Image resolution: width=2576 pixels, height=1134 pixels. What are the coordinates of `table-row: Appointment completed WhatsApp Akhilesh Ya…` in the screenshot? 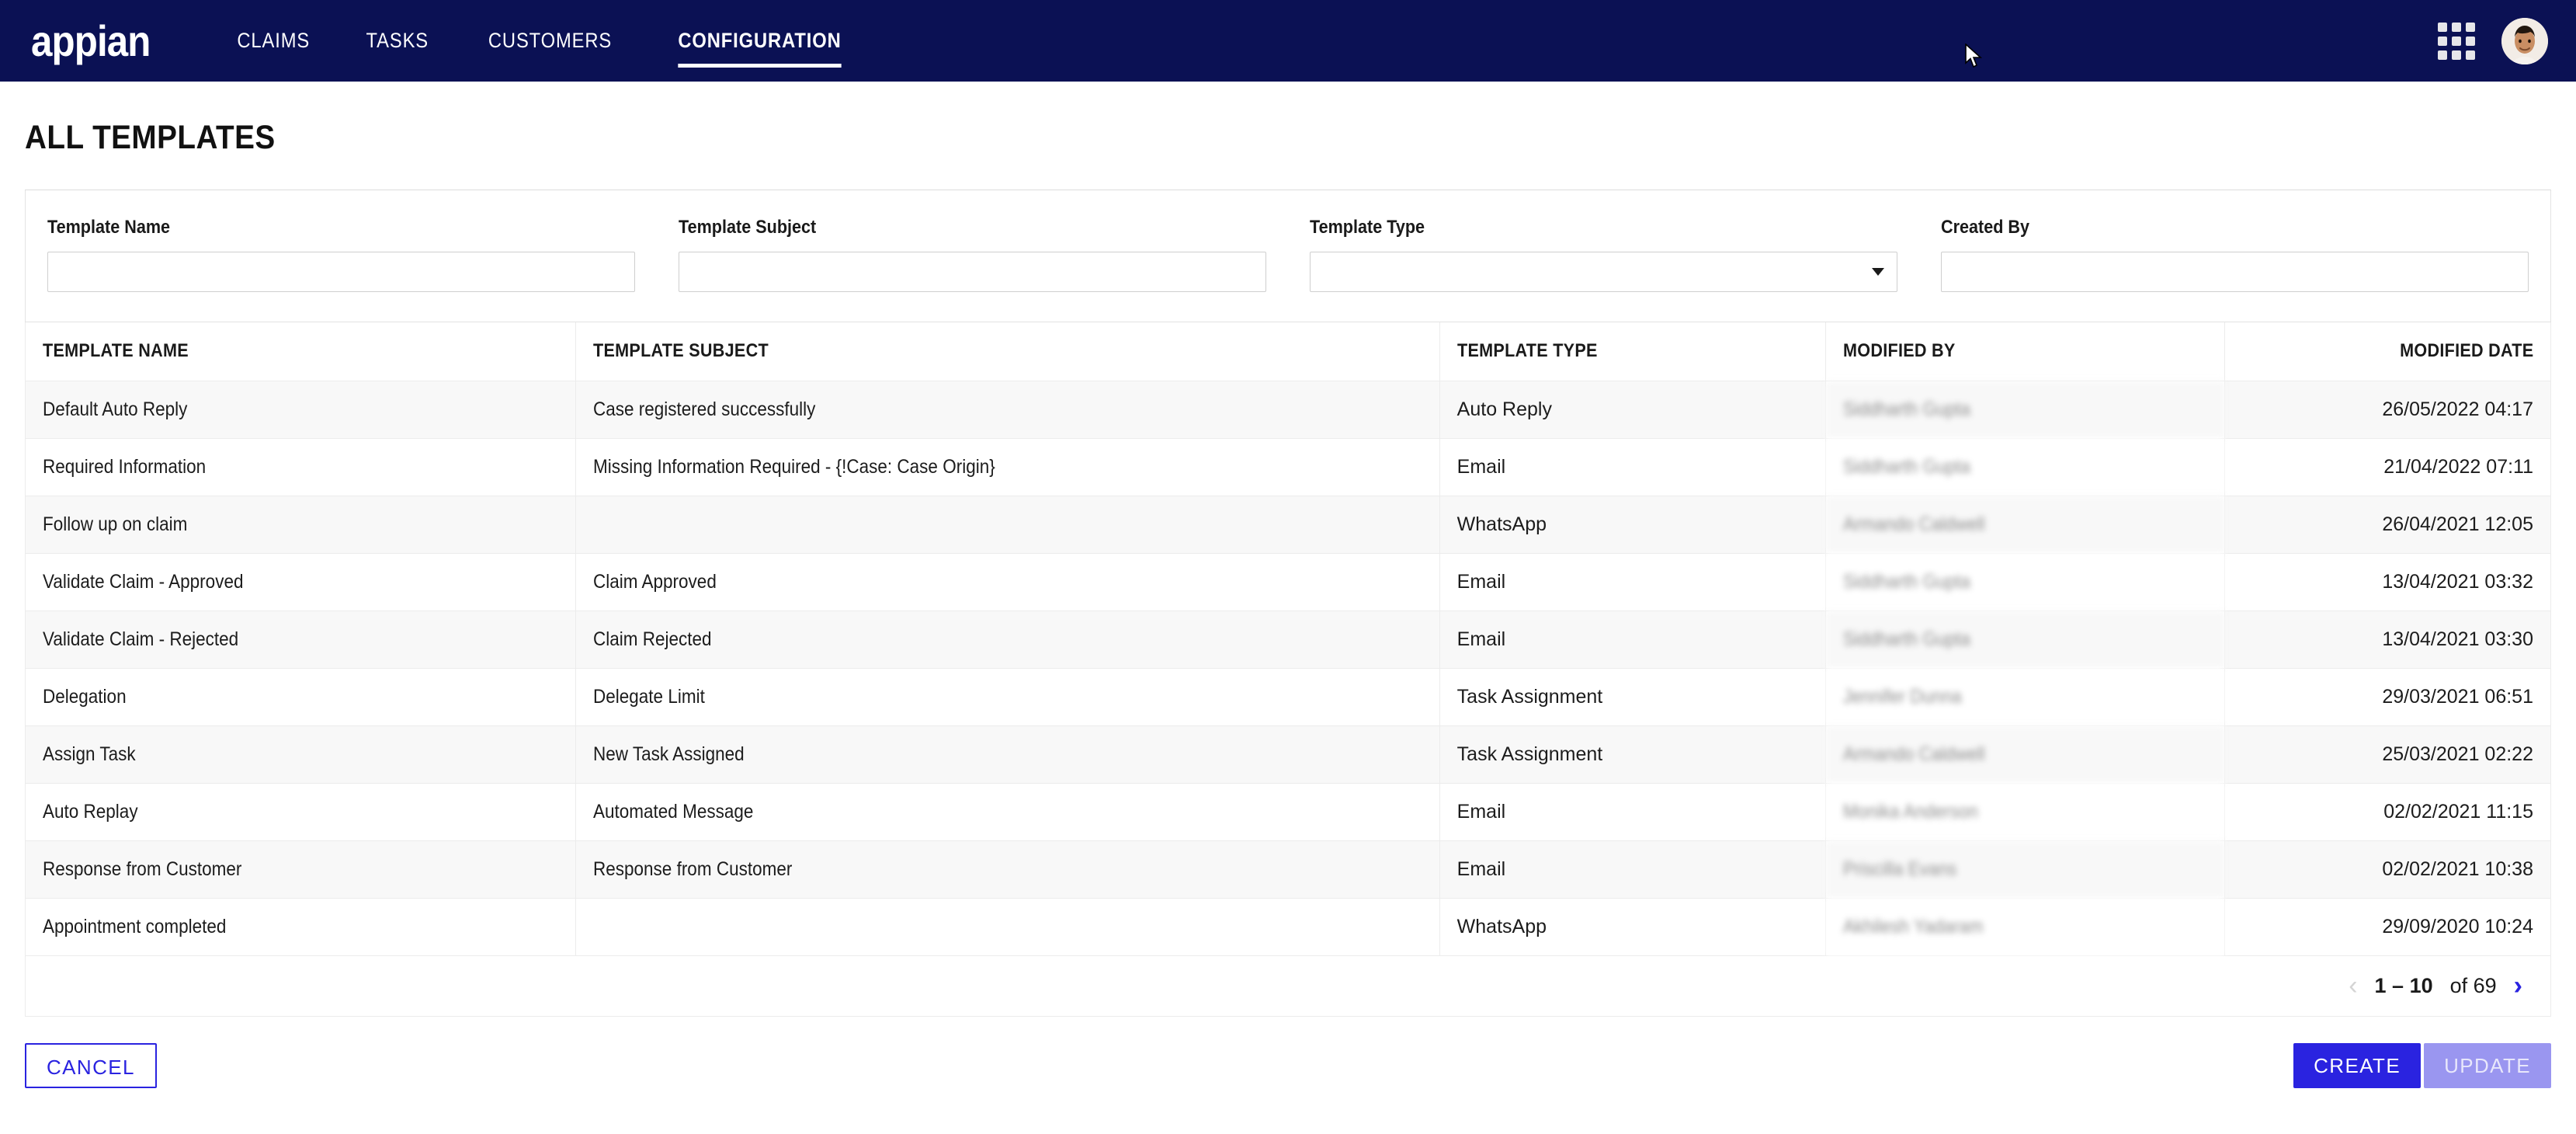 It's located at (1287, 926).